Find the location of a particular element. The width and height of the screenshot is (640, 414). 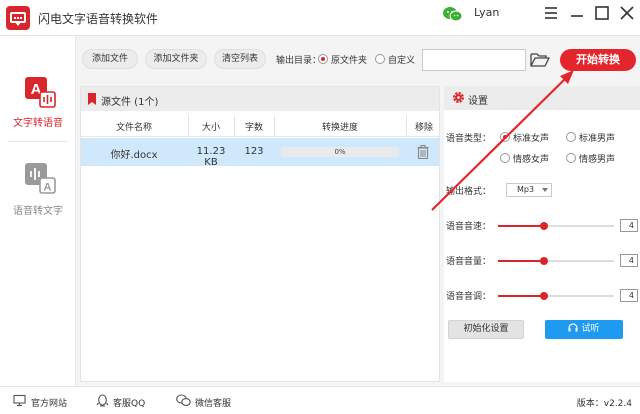

table-header: 文件名称 大小 字数 转换进度 移除 is located at coordinates (260, 126).